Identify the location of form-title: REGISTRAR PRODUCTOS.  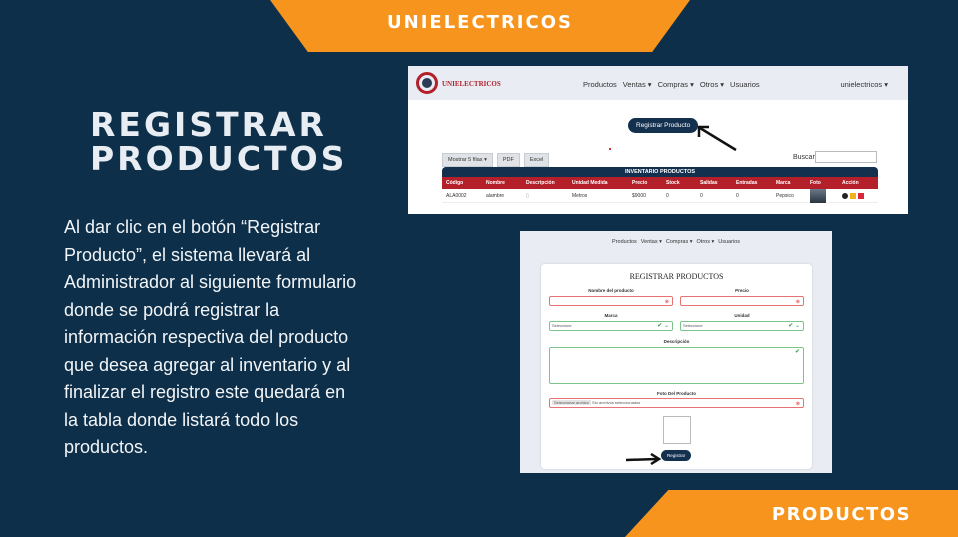
(676, 276).